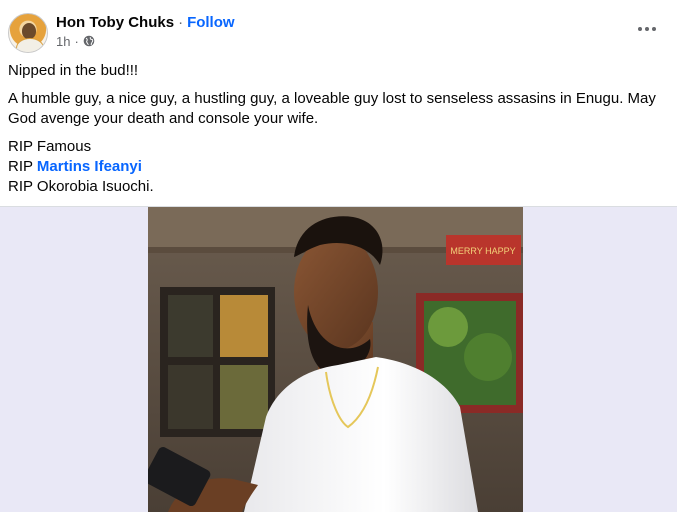 The image size is (677, 512). What do you see at coordinates (89, 166) in the screenshot?
I see `mention-link: Martins Ifeanyi` at bounding box center [89, 166].